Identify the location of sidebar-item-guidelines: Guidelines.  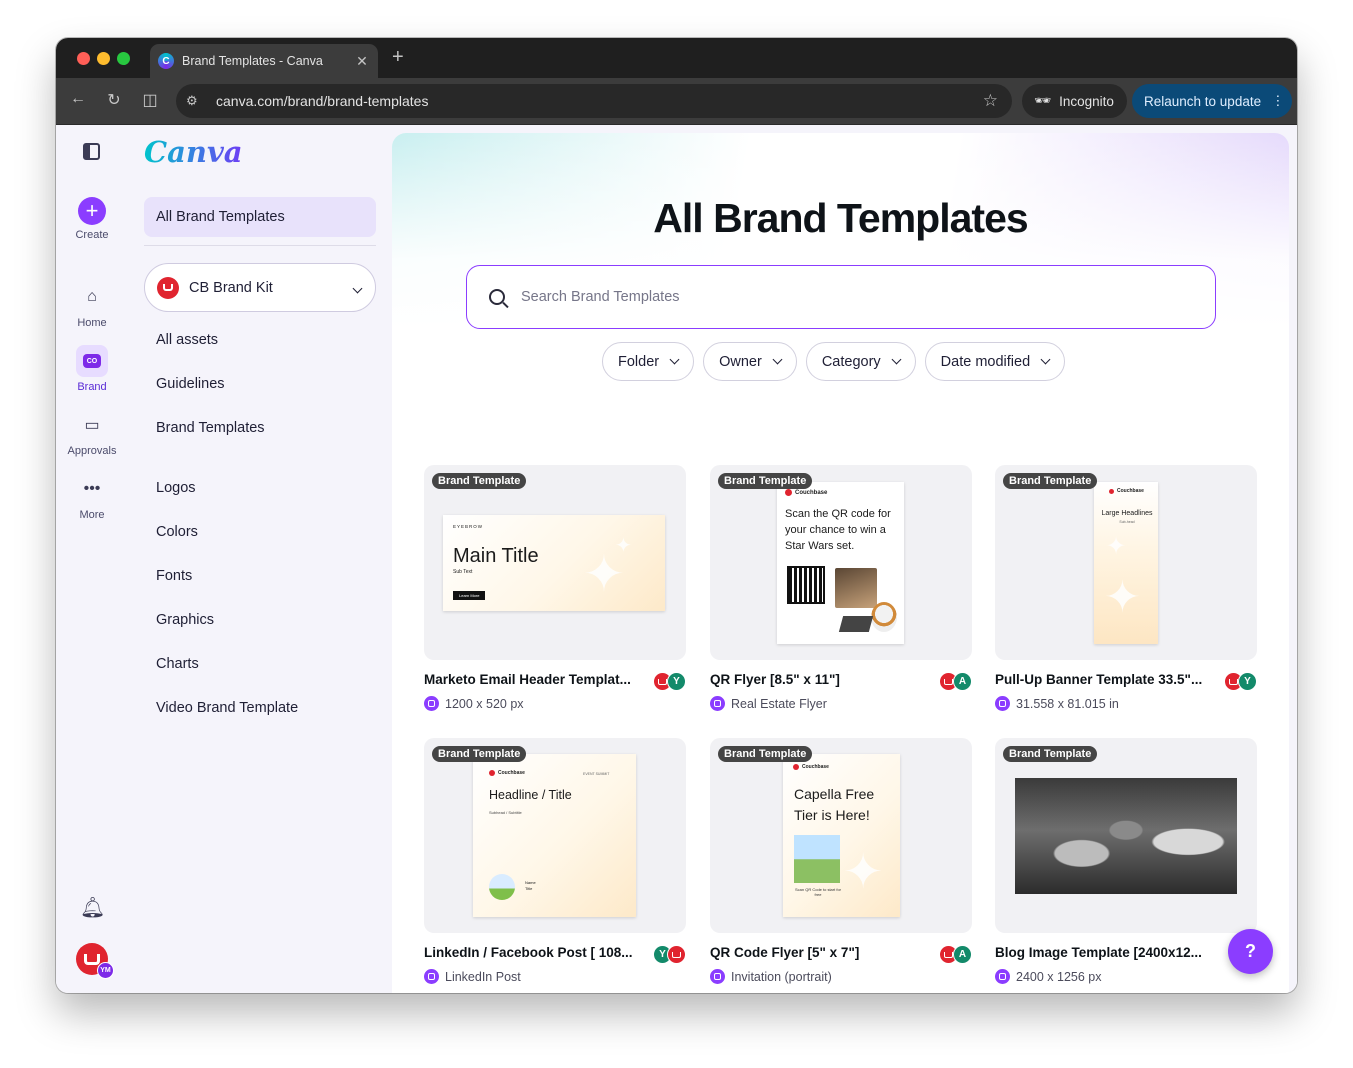
(190, 384).